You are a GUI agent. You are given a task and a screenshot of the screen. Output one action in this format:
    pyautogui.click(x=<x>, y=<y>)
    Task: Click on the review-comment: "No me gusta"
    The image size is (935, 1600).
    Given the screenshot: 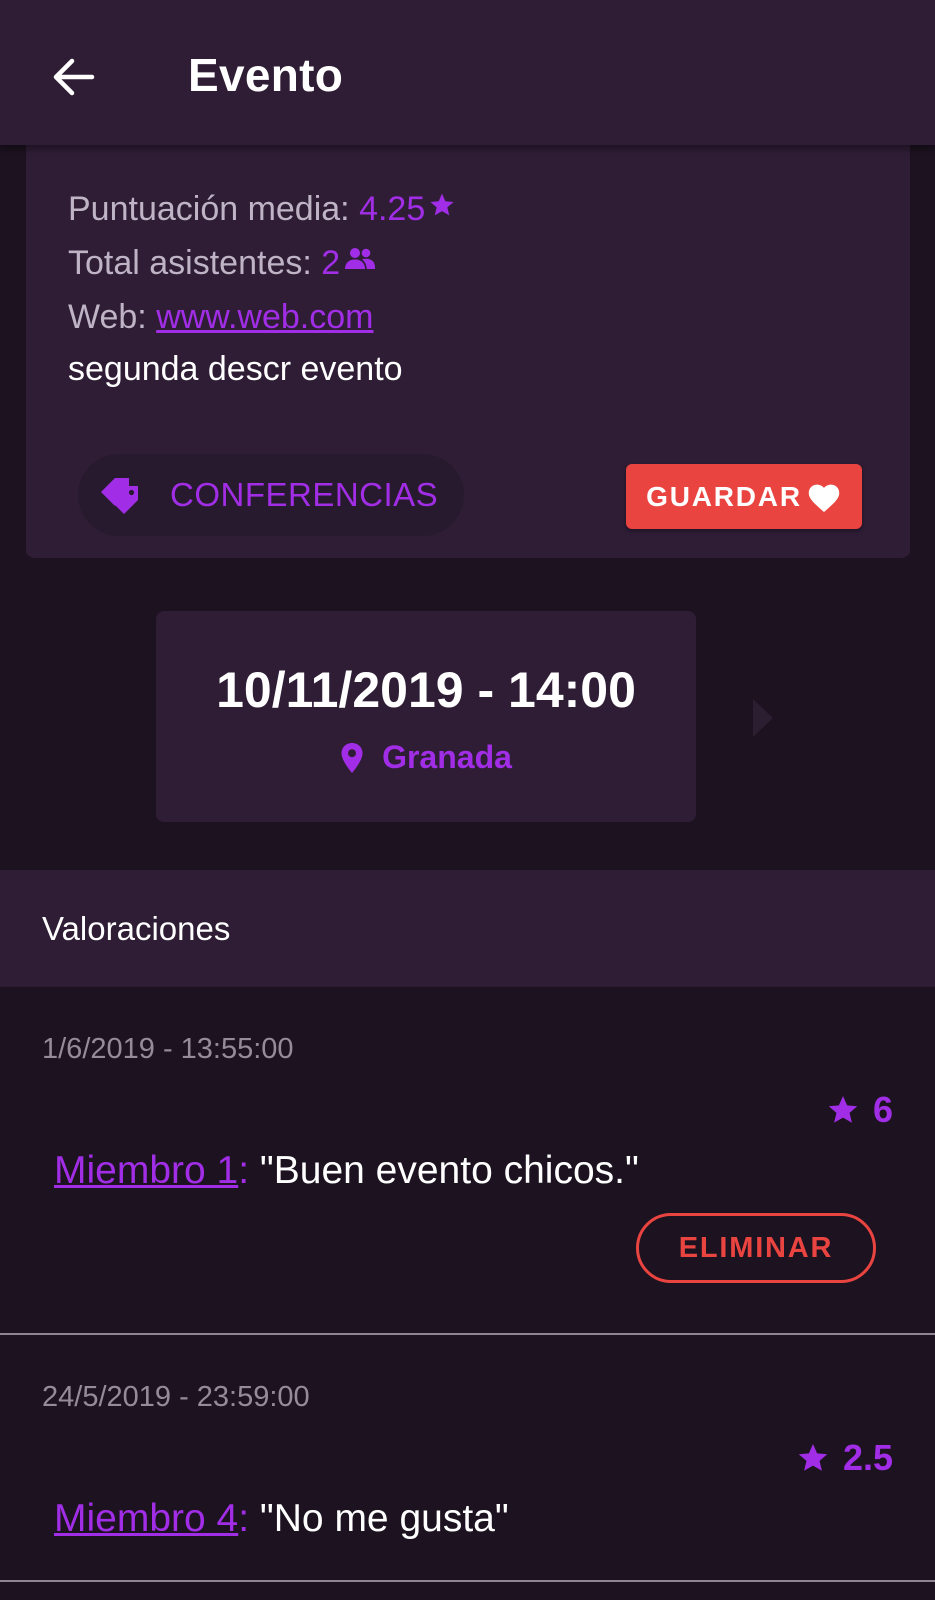 What is the action you would take?
    pyautogui.click(x=379, y=1518)
    